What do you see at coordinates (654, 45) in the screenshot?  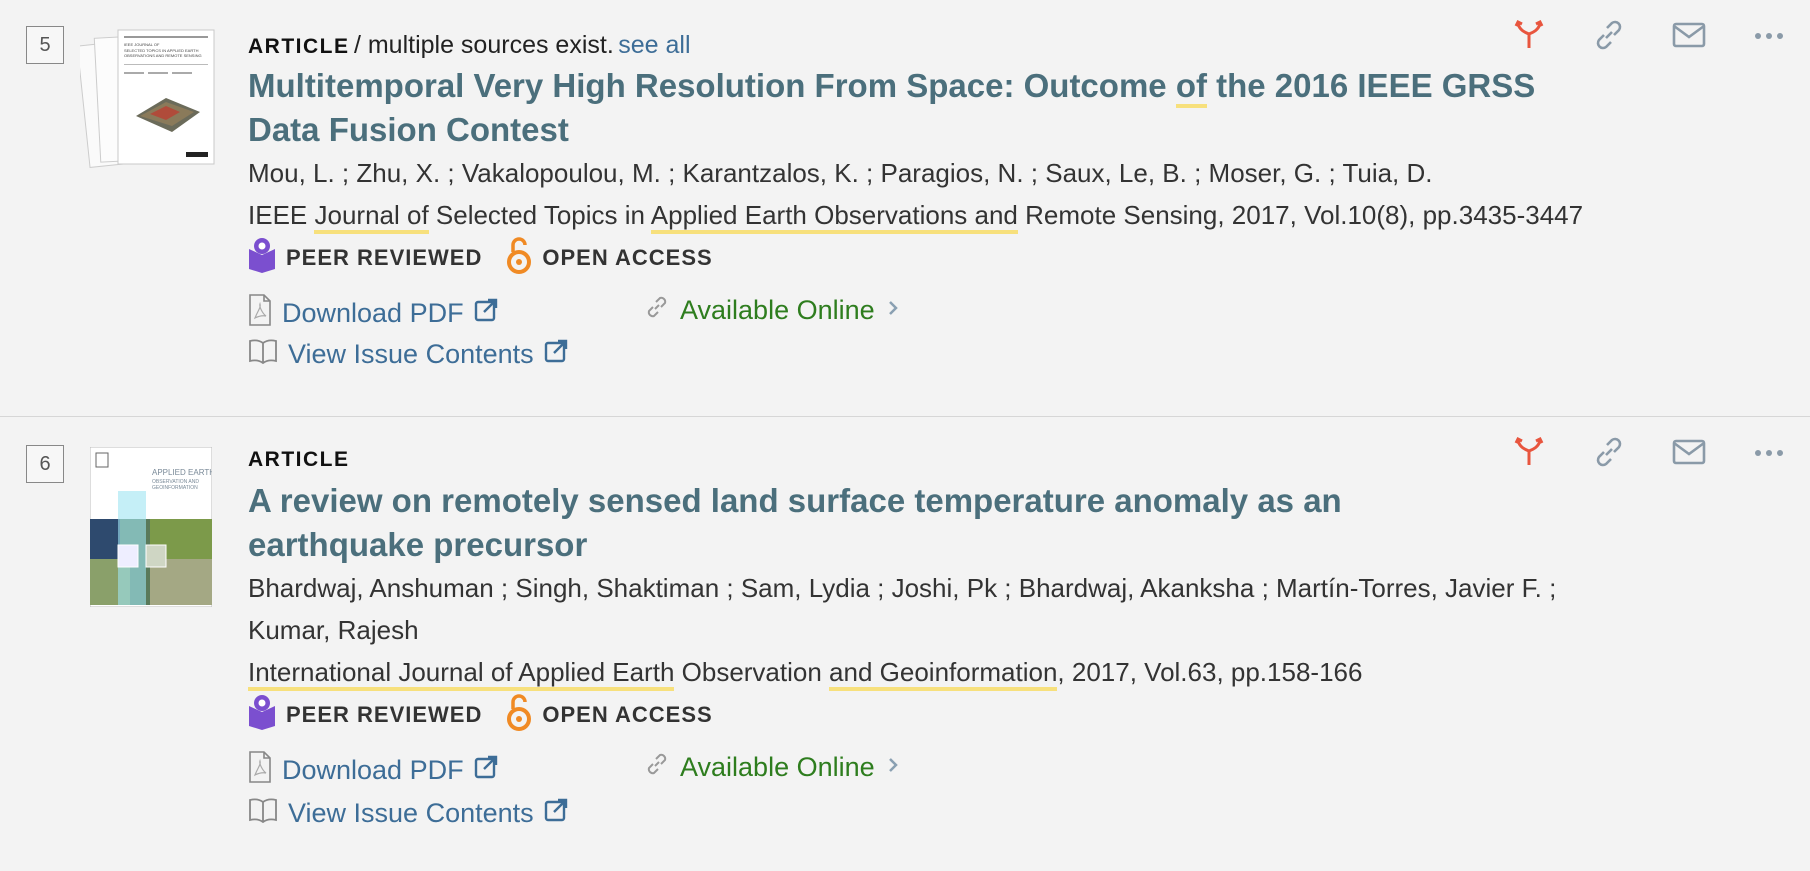 I see `see-all-link: see all` at bounding box center [654, 45].